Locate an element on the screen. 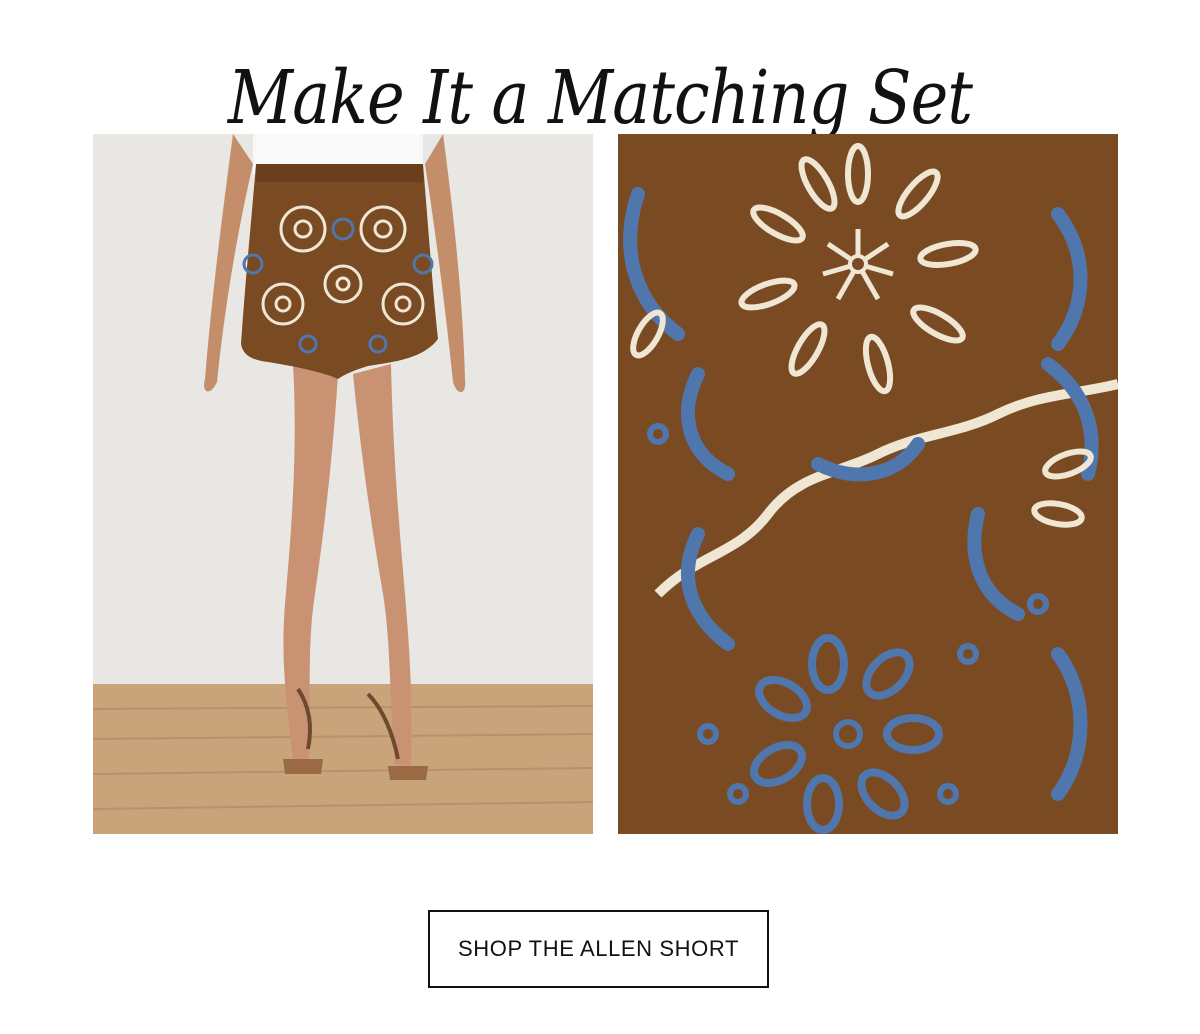 This screenshot has height=1034, width=1200. shop-the-allen-short-button: SHOP THE ALLEN SHORT is located at coordinates (598, 949).